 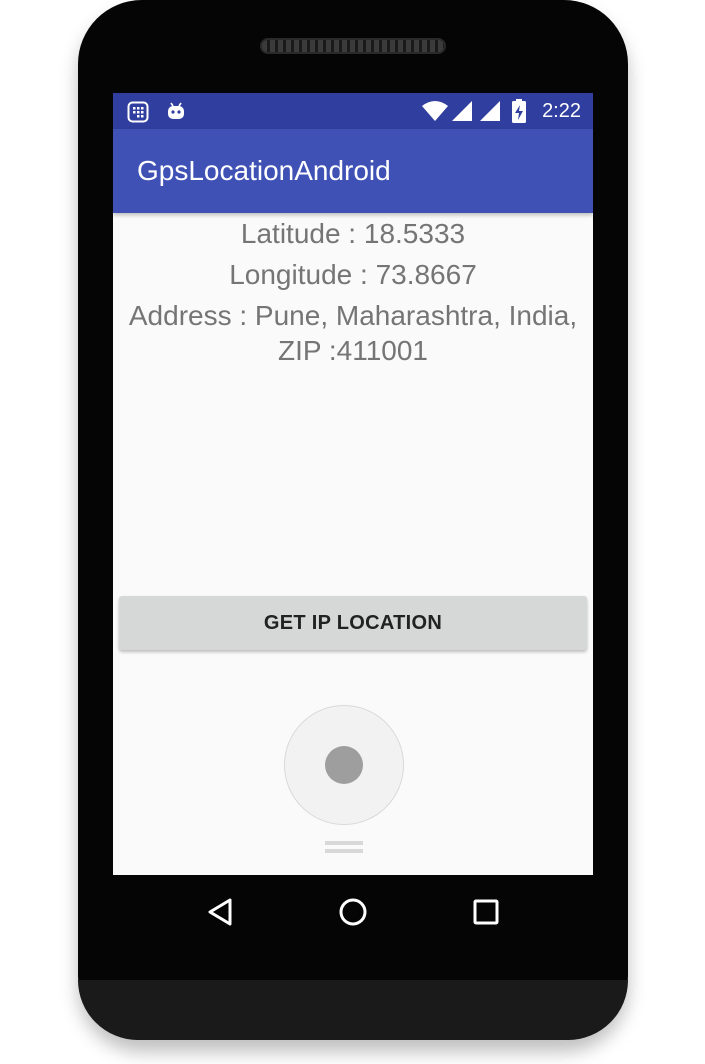 I want to click on zip-text: ZIP :411001, so click(x=353, y=350).